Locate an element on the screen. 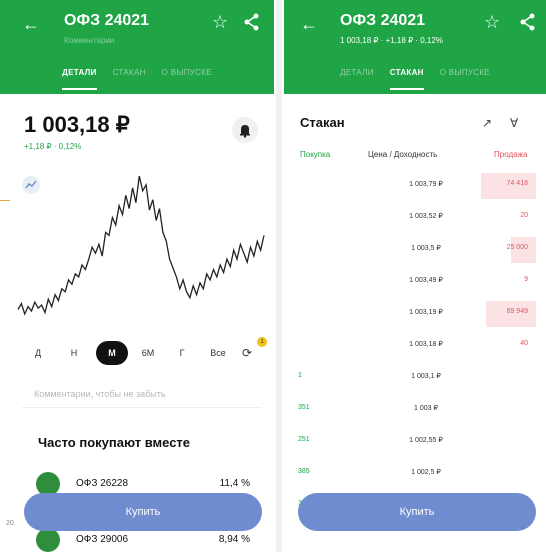  period-week: Н is located at coordinates (74, 353).